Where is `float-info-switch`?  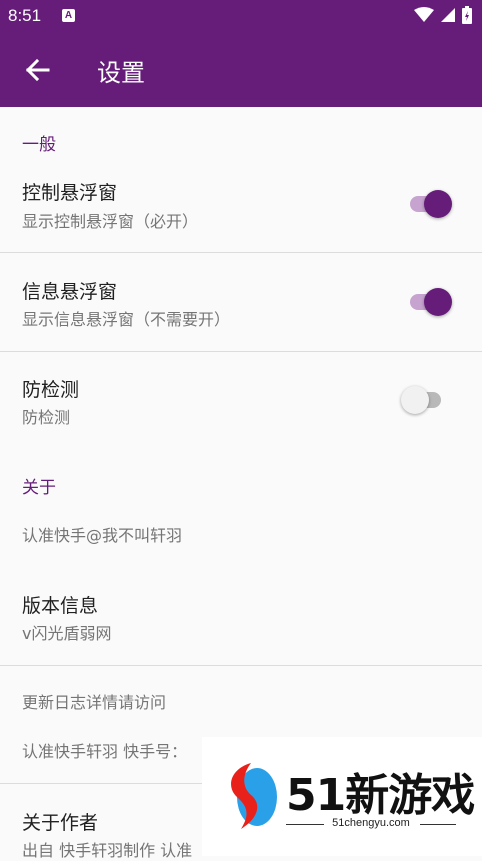
float-info-switch is located at coordinates (431, 302).